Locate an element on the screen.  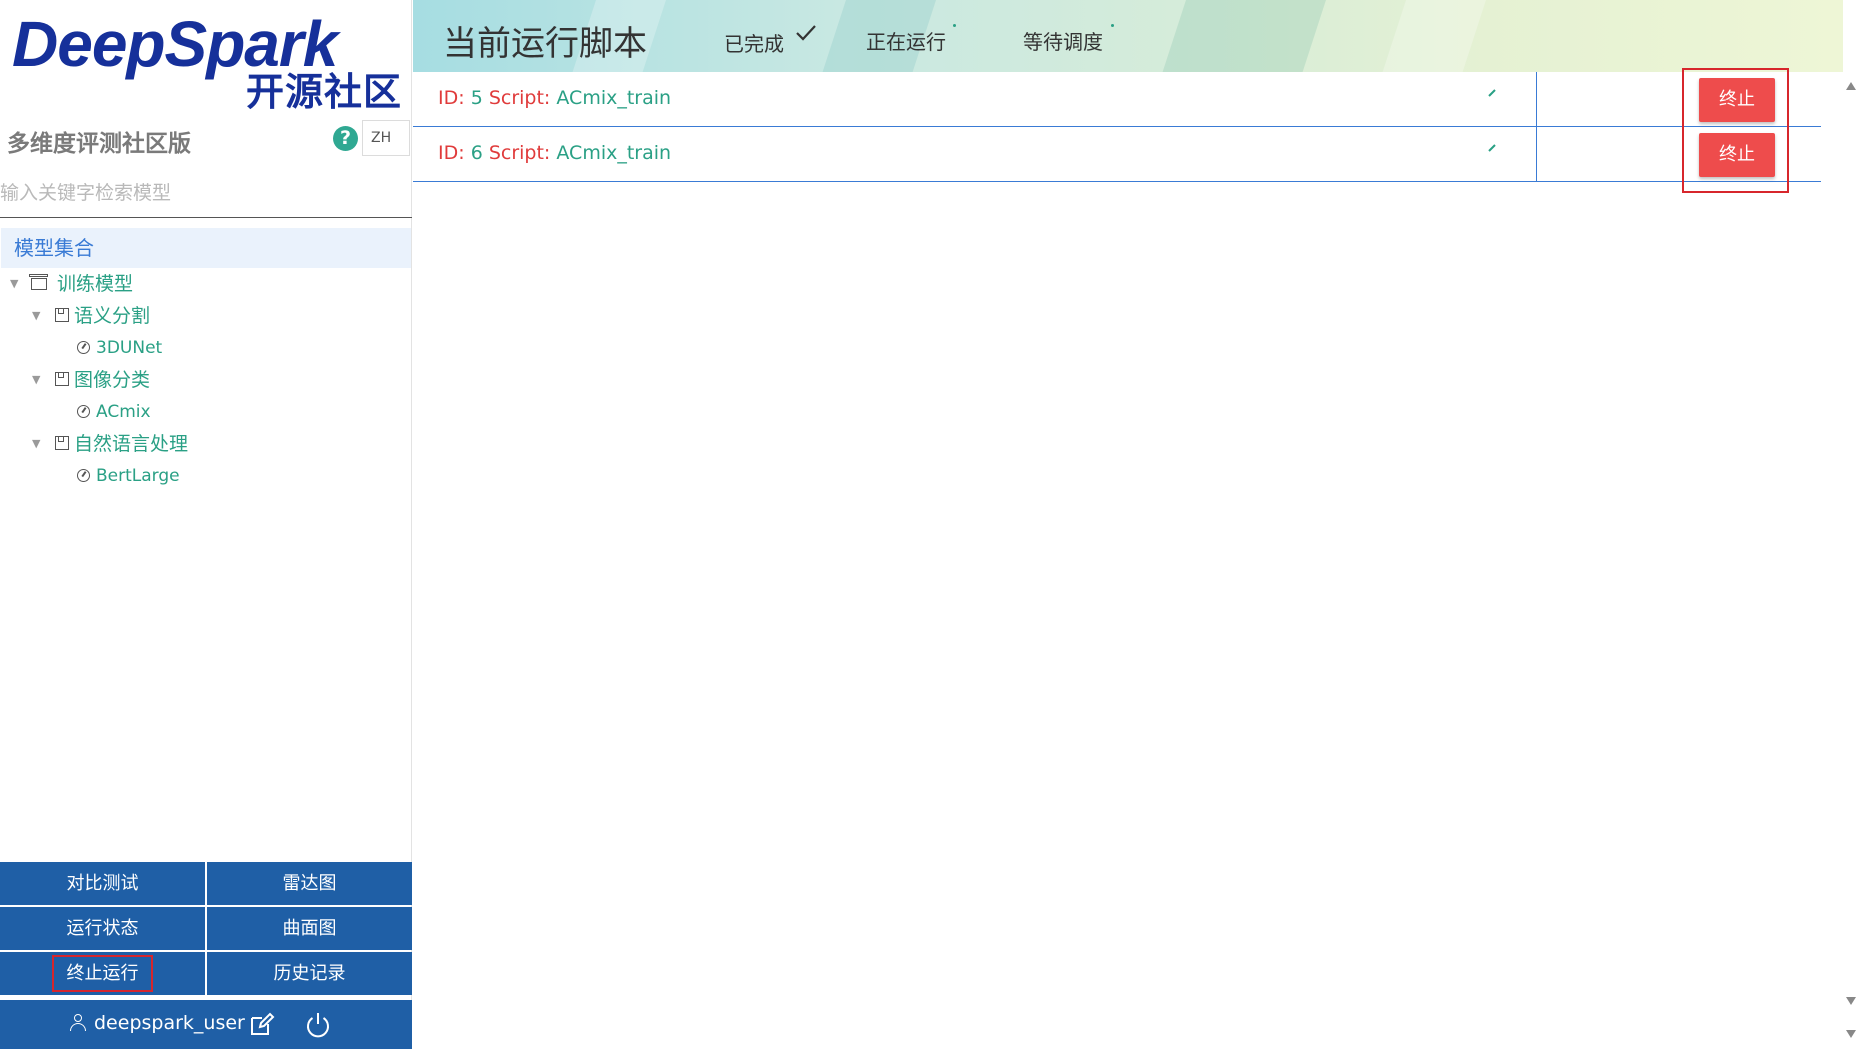
stop-run-button: 终止运行 is located at coordinates (102, 973).